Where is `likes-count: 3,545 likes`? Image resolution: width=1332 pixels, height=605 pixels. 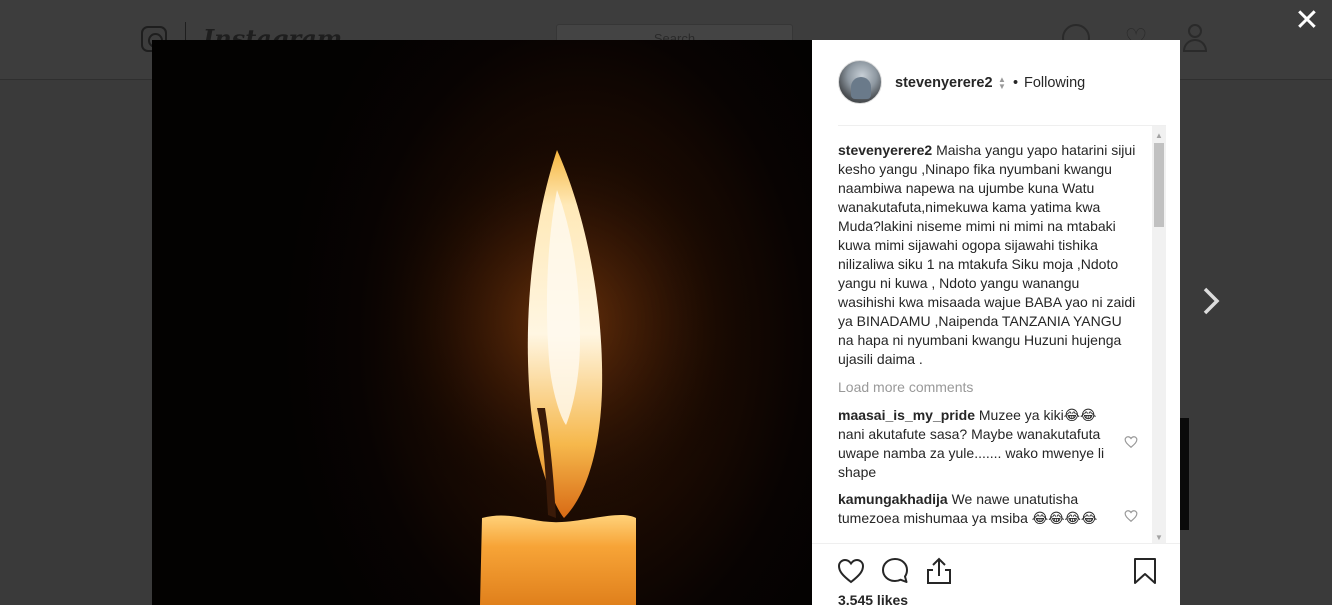
likes-count: 3,545 likes is located at coordinates (873, 598).